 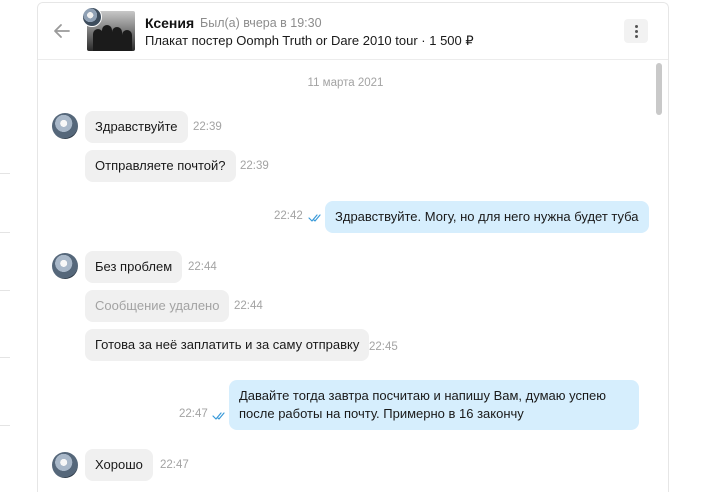 What do you see at coordinates (92, 17) in the screenshot?
I see `contact-avatar` at bounding box center [92, 17].